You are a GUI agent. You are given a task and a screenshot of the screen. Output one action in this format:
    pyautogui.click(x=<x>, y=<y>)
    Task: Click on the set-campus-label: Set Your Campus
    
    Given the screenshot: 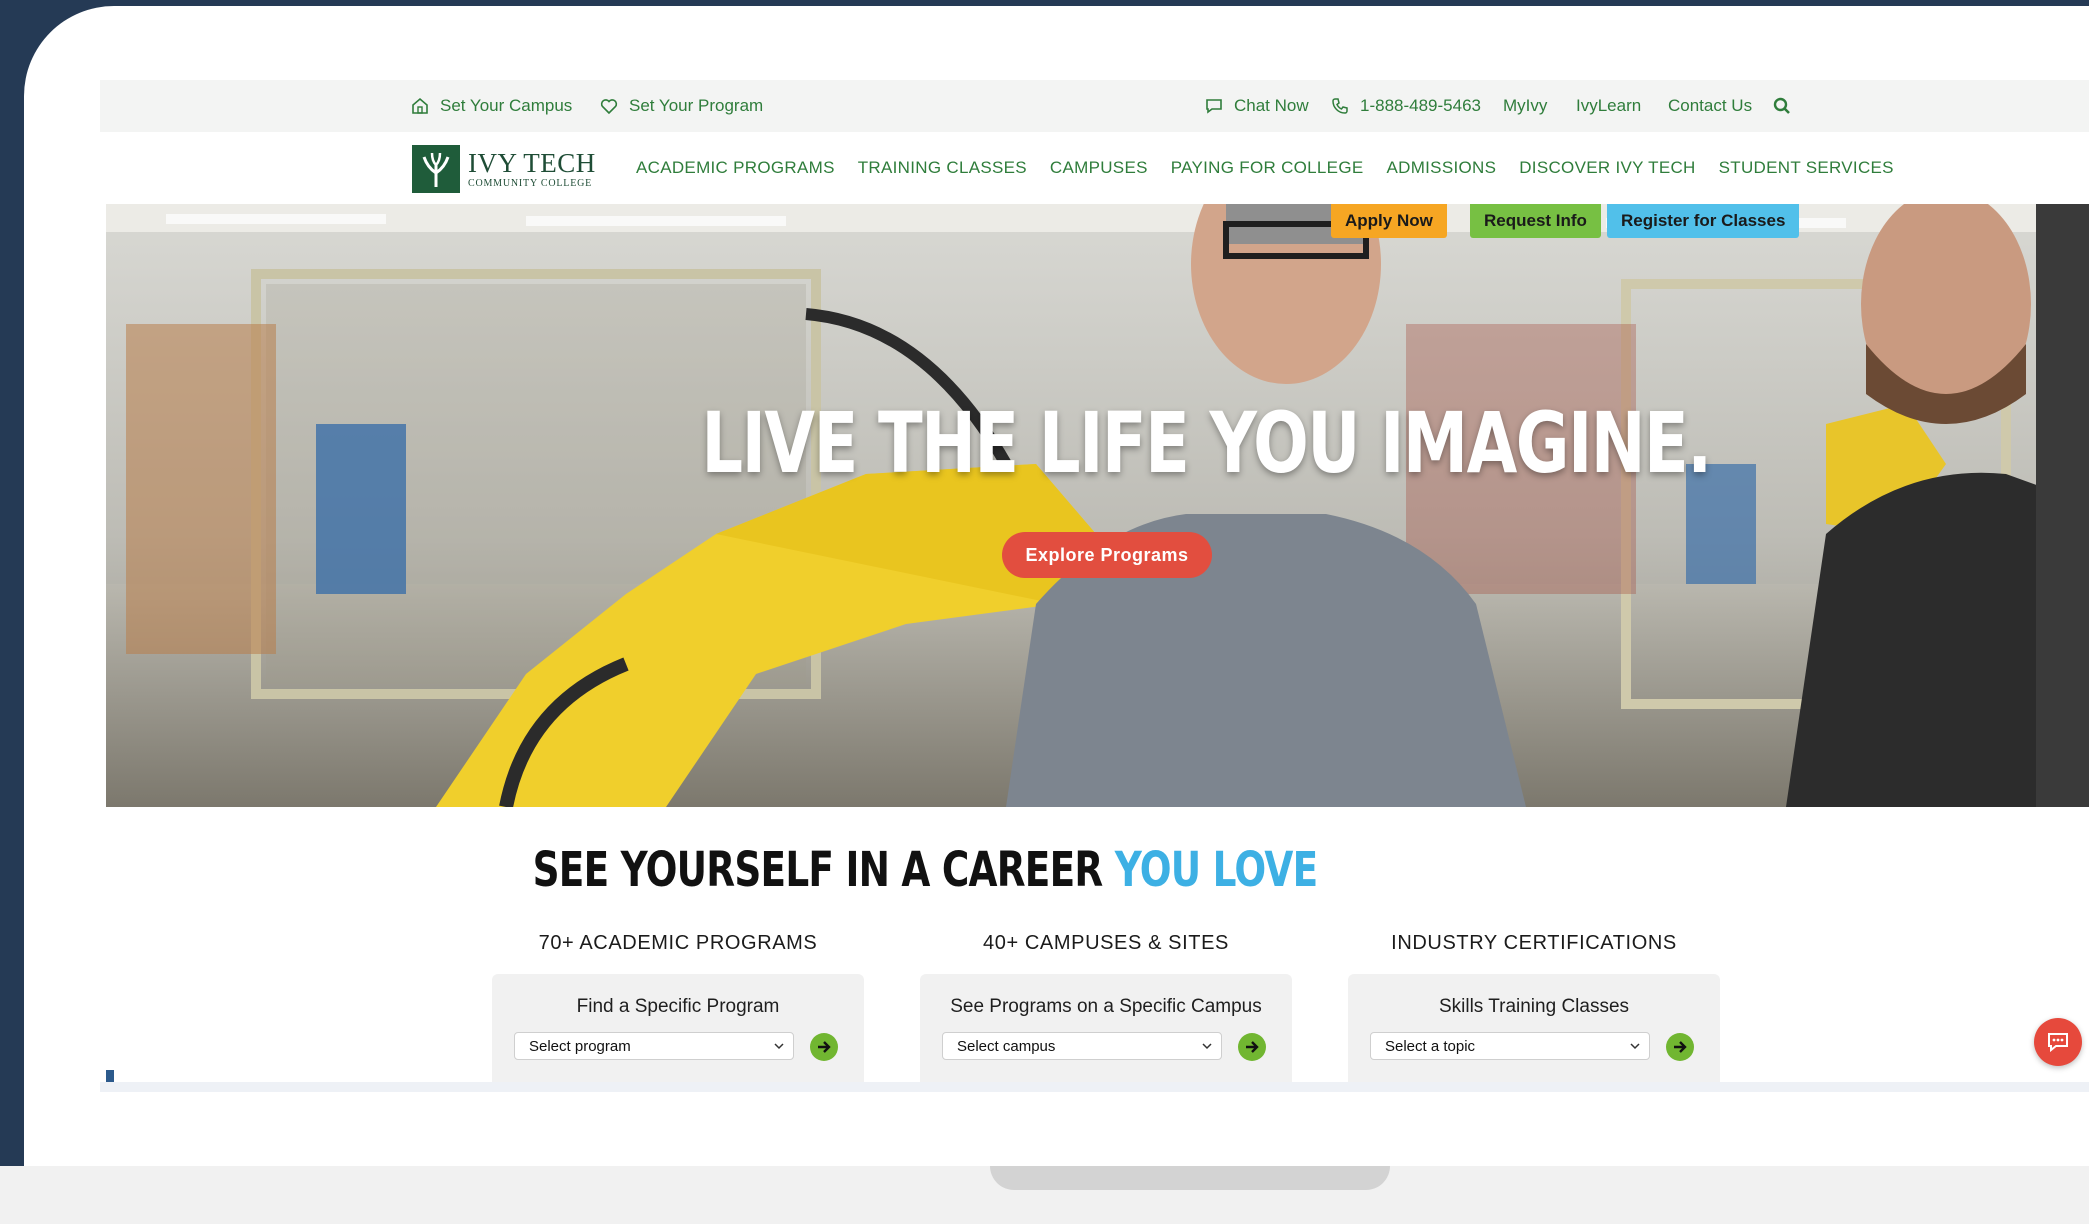 What is the action you would take?
    pyautogui.click(x=506, y=105)
    